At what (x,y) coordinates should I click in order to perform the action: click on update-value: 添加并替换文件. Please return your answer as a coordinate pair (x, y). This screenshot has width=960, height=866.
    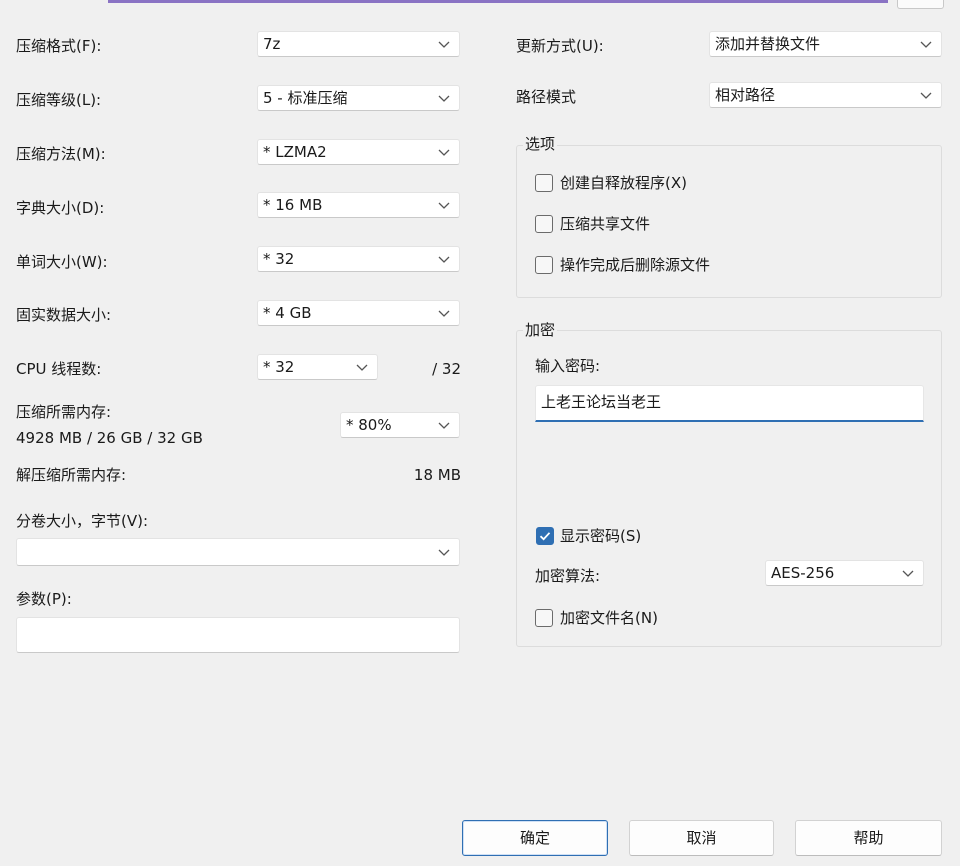
    Looking at the image, I should click on (768, 44).